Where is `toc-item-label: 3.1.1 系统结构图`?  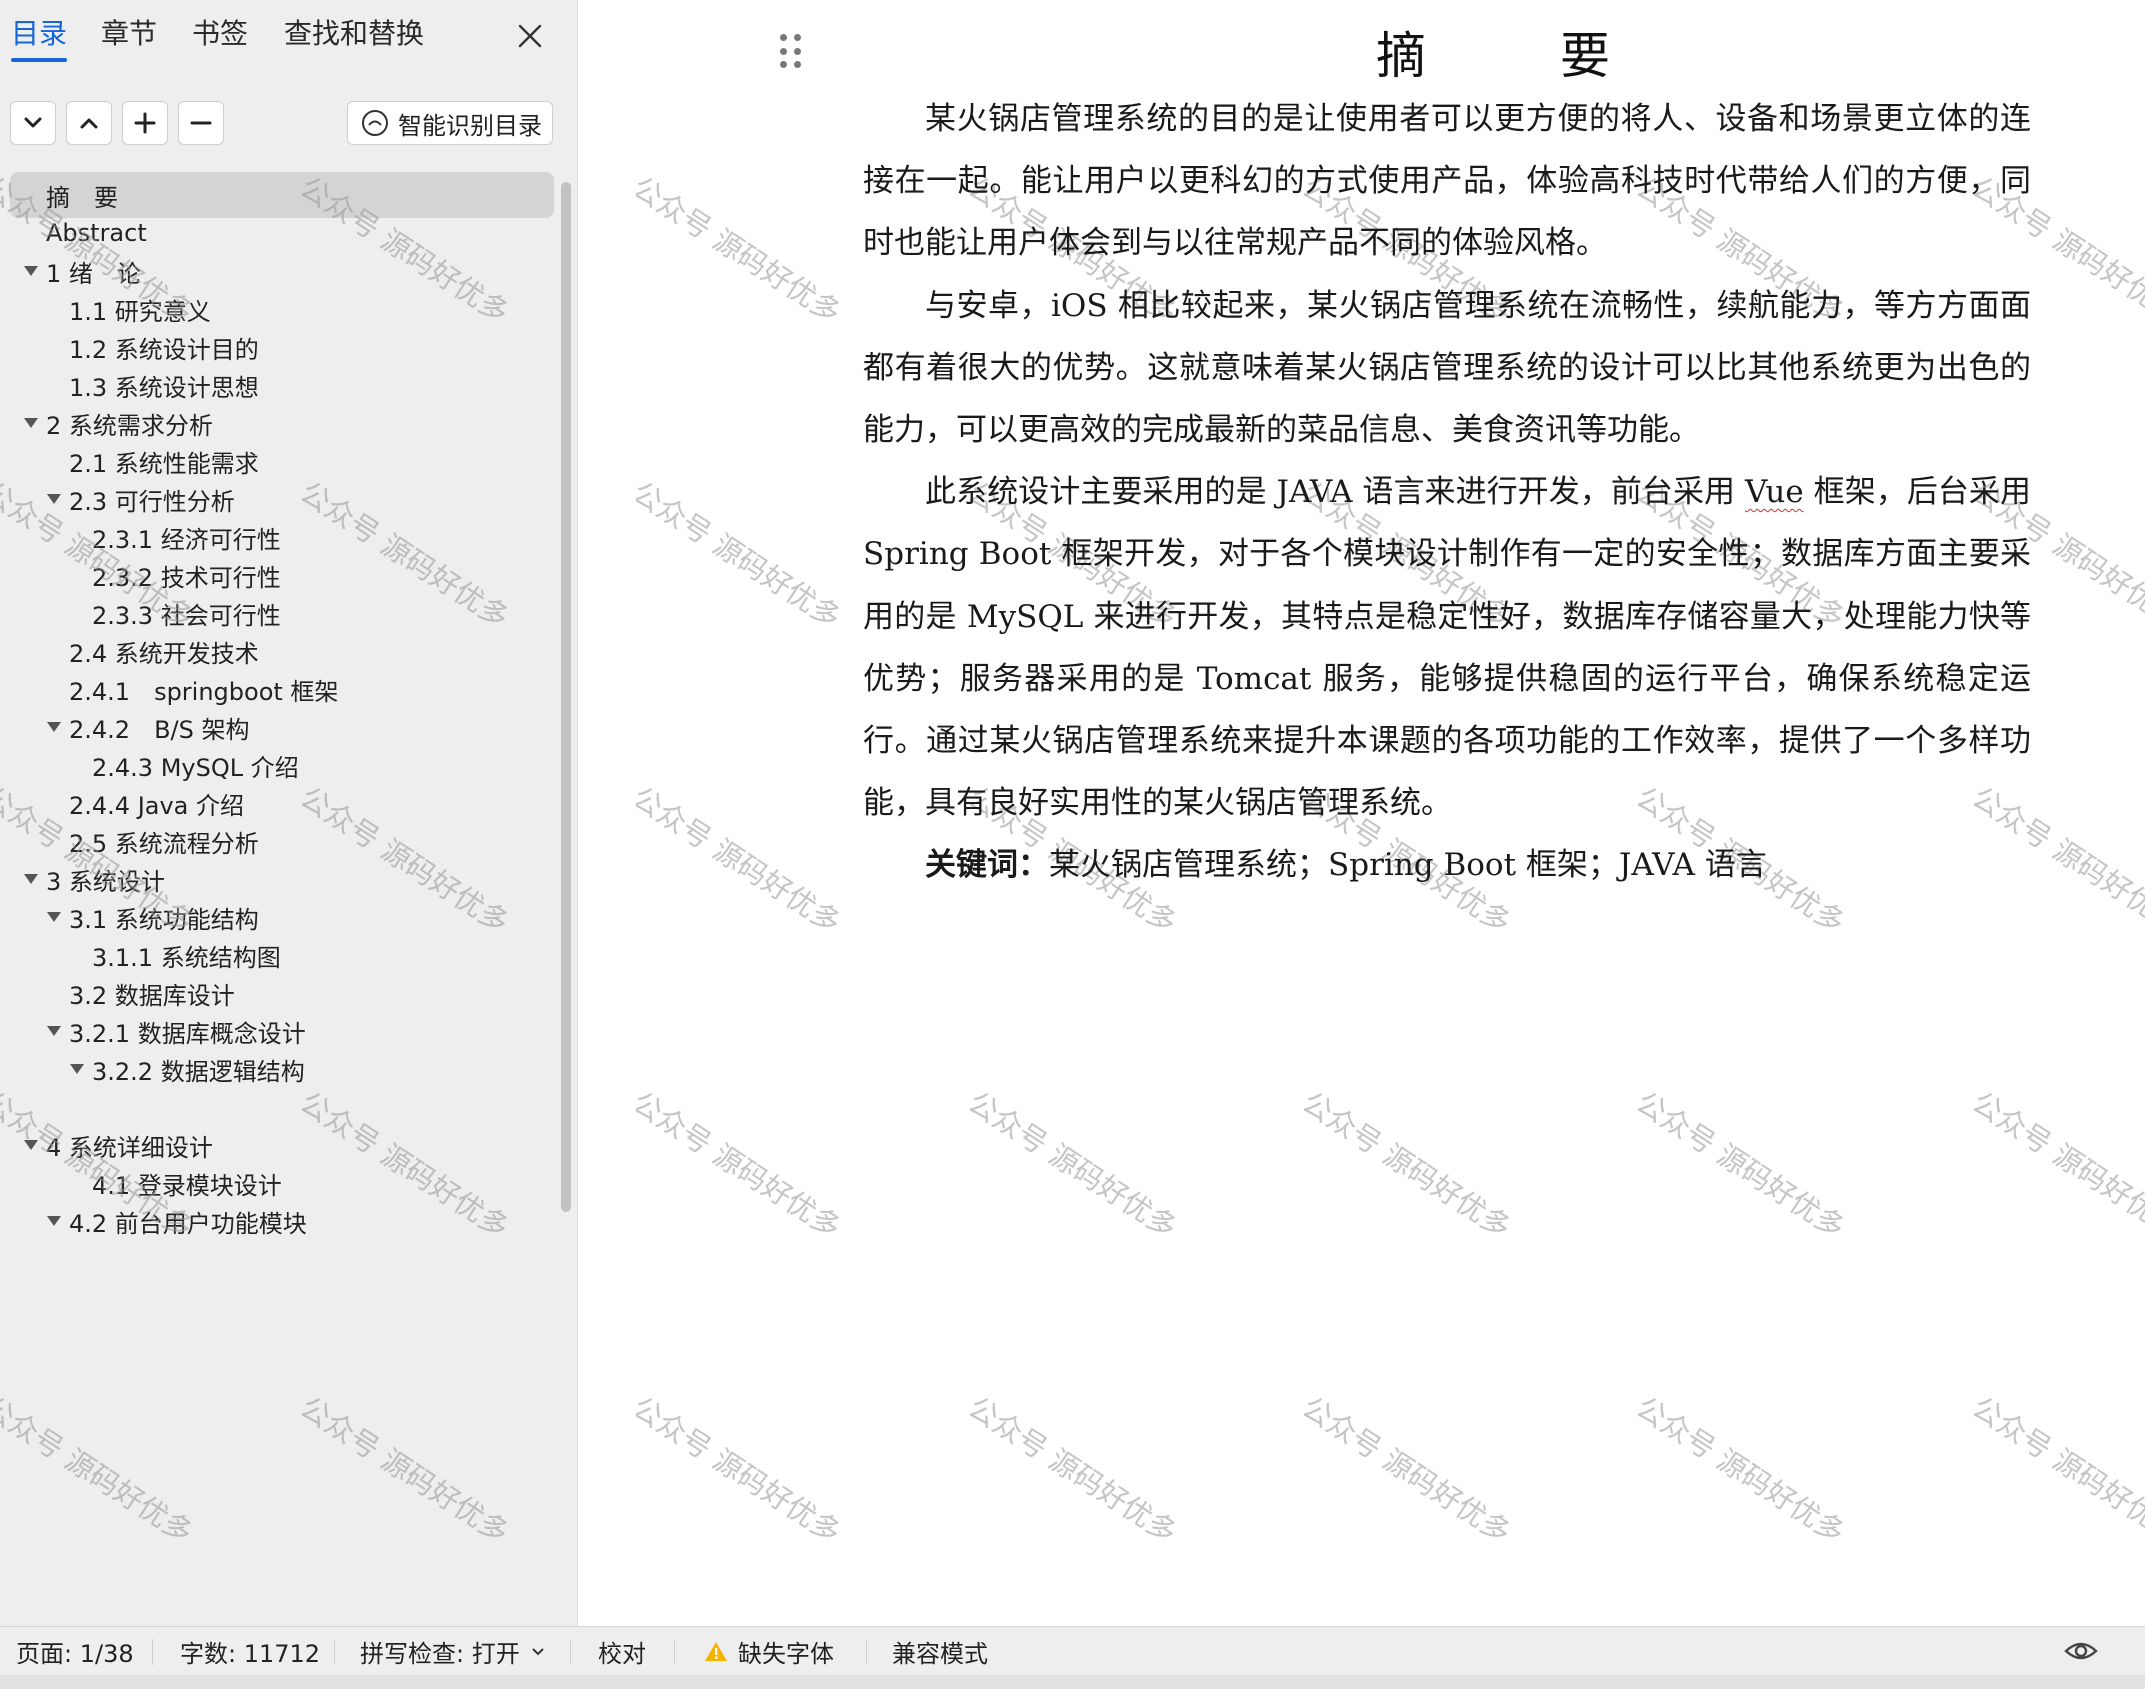
toc-item-label: 3.1.1 系统结构图 is located at coordinates (186, 957).